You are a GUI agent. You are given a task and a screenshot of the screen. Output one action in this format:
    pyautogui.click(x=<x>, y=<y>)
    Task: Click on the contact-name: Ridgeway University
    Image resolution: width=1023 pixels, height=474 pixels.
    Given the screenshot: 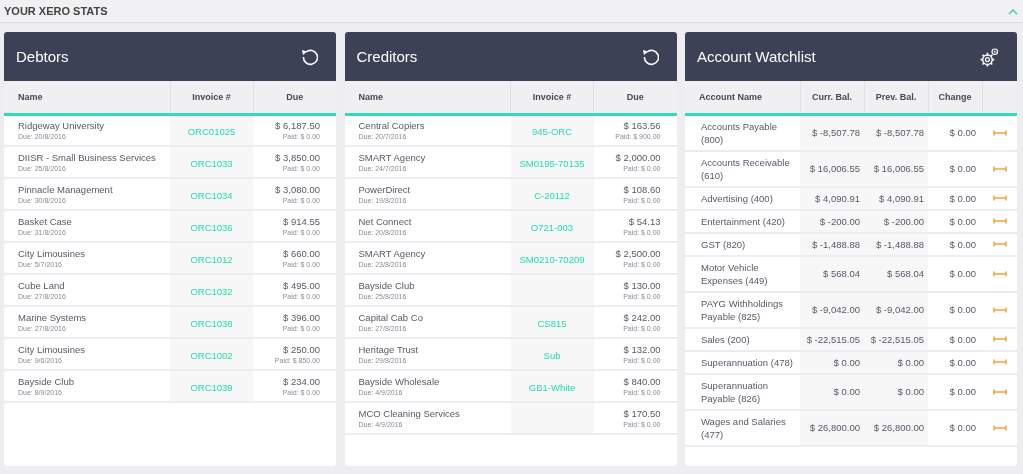 What is the action you would take?
    pyautogui.click(x=62, y=125)
    